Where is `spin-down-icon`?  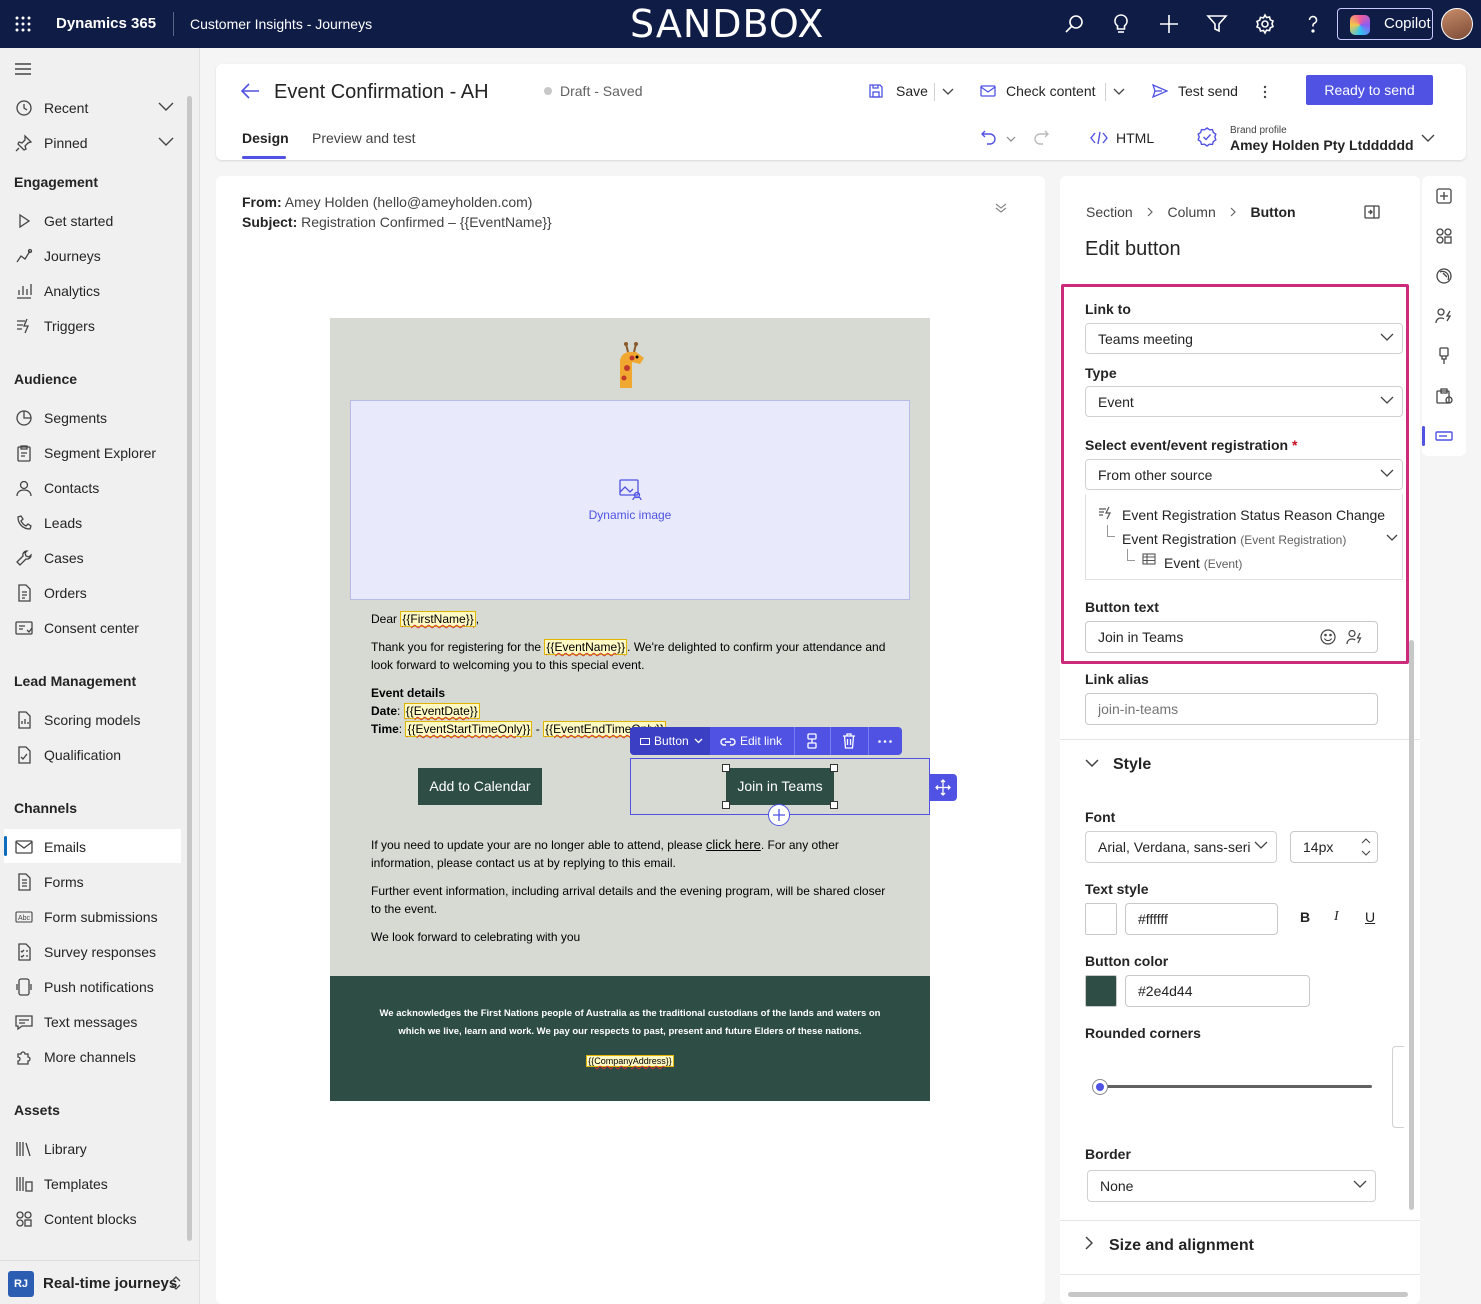
spin-down-icon is located at coordinates (1366, 853).